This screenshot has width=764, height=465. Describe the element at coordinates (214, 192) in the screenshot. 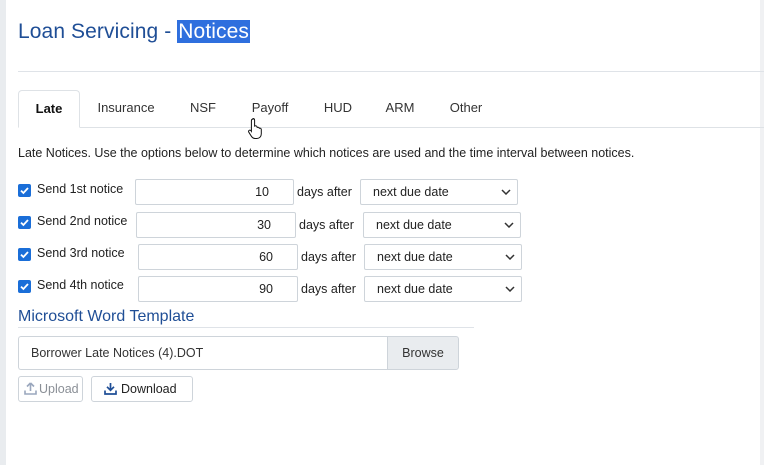

I see `notice-1-days-input: 10` at that location.